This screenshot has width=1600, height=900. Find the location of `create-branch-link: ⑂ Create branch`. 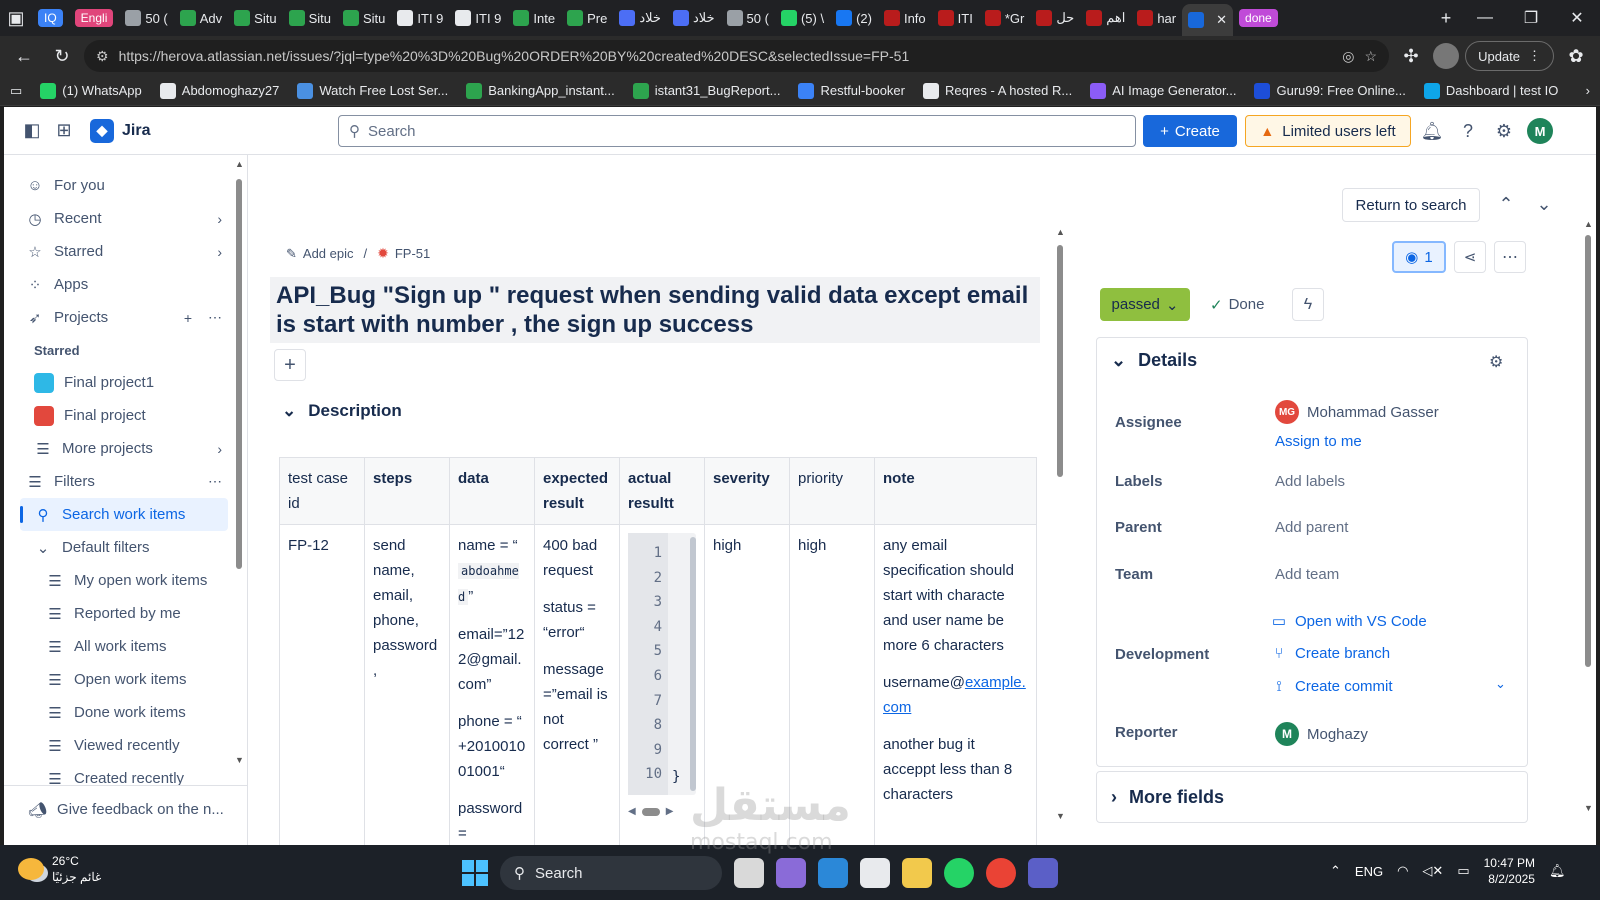

create-branch-link: ⑂ Create branch is located at coordinates (1330, 653).